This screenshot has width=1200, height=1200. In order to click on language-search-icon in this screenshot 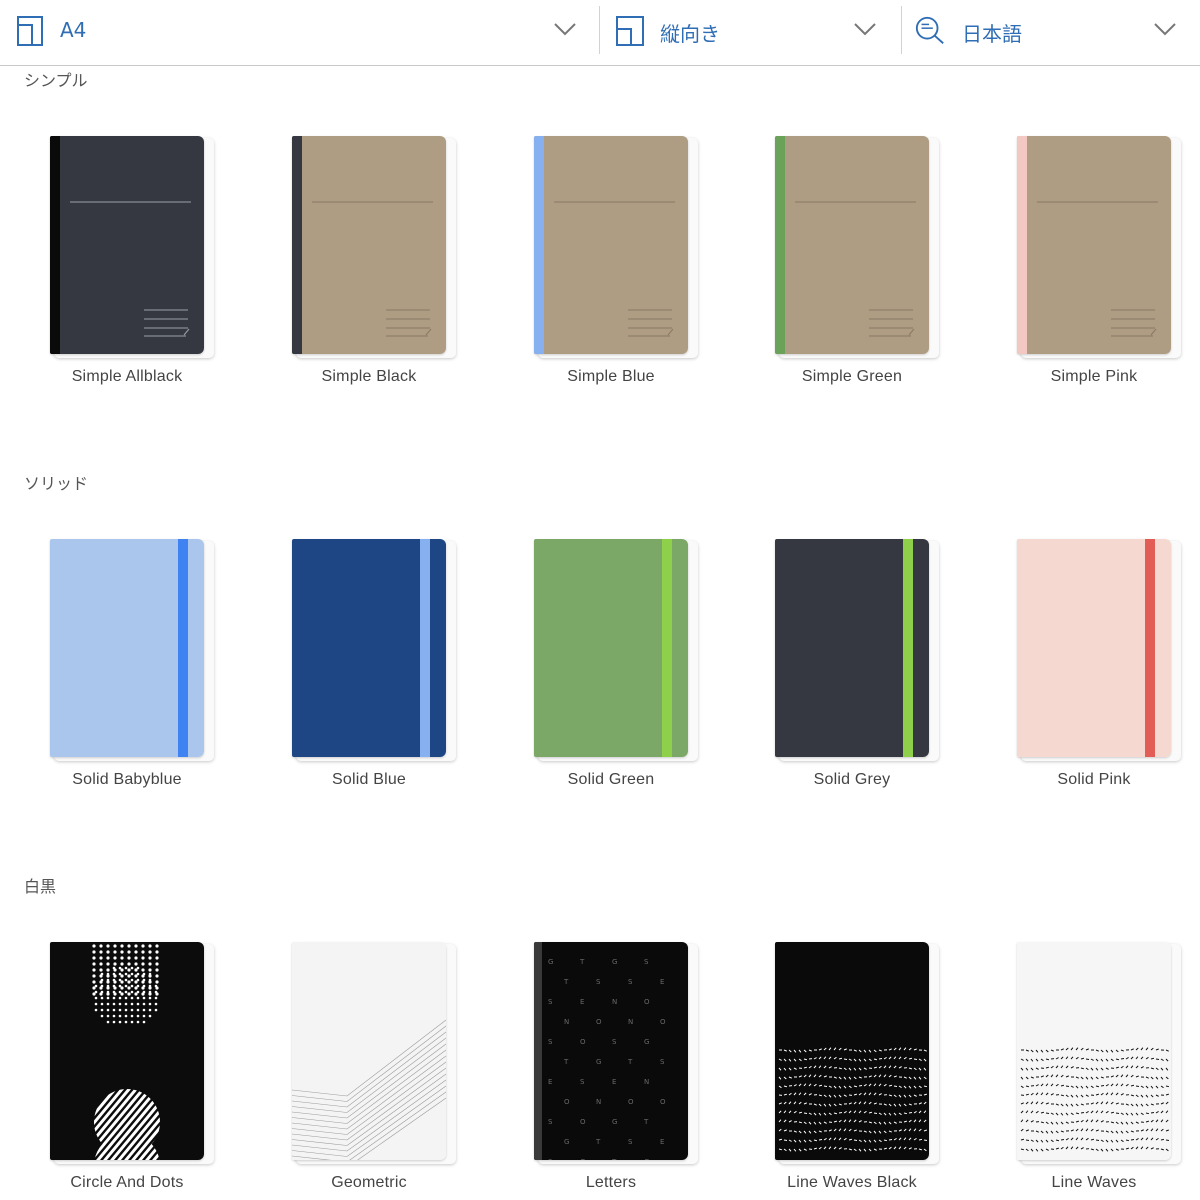, I will do `click(929, 30)`.